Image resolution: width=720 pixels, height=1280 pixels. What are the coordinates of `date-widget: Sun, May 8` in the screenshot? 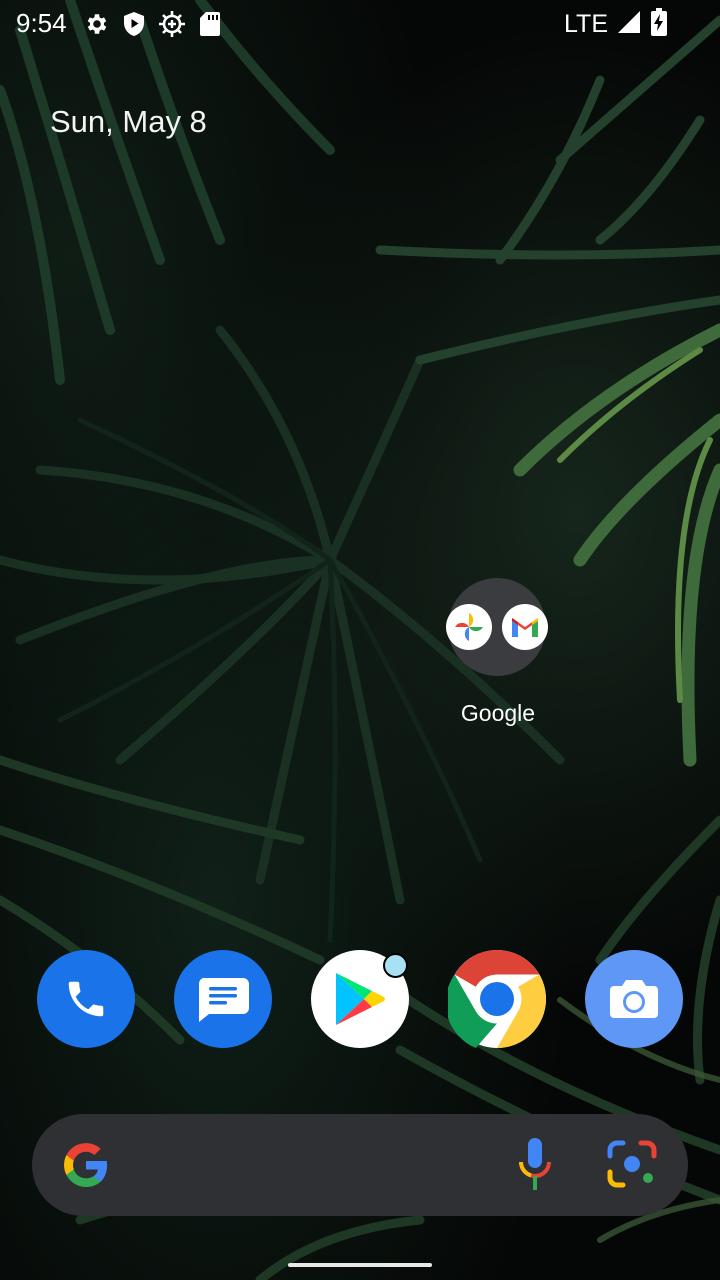 It's located at (128, 122).